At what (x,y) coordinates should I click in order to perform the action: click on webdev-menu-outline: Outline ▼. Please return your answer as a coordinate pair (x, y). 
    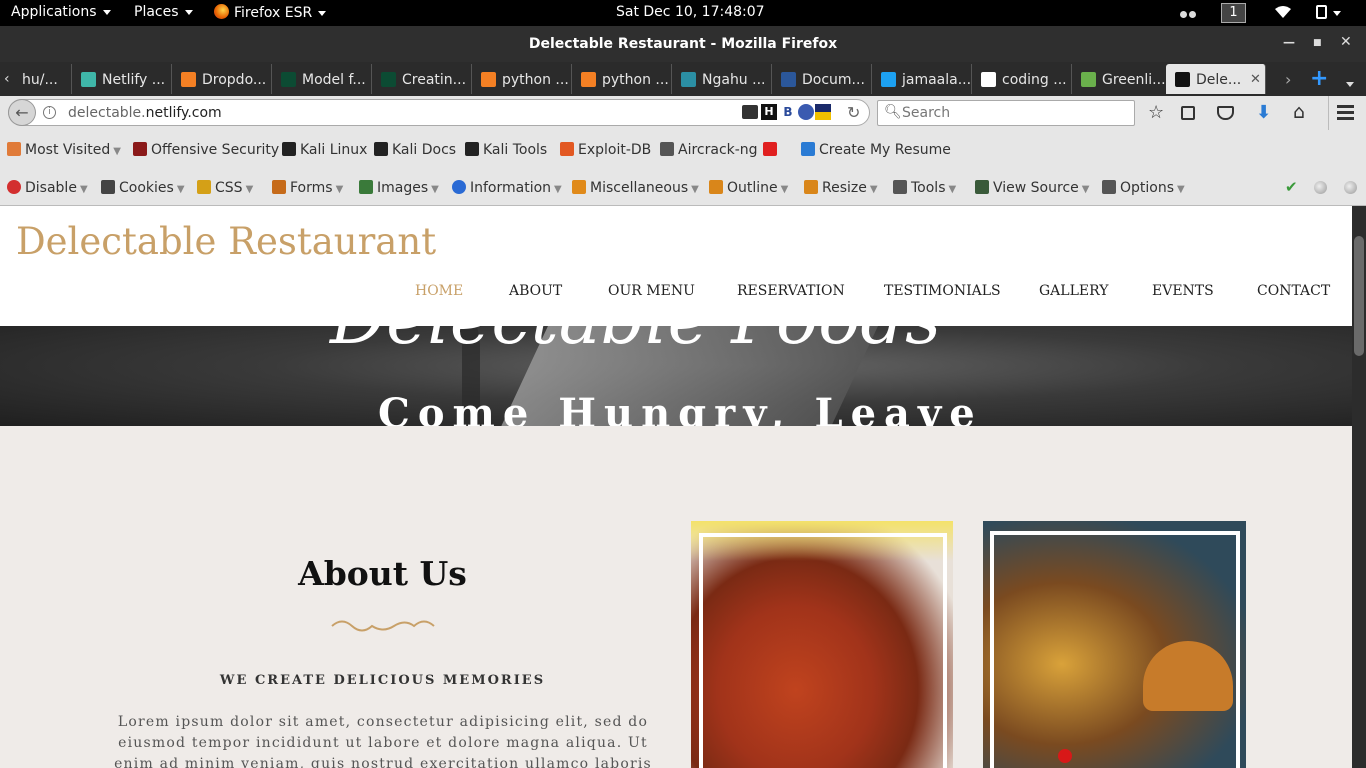
    Looking at the image, I should click on (748, 188).